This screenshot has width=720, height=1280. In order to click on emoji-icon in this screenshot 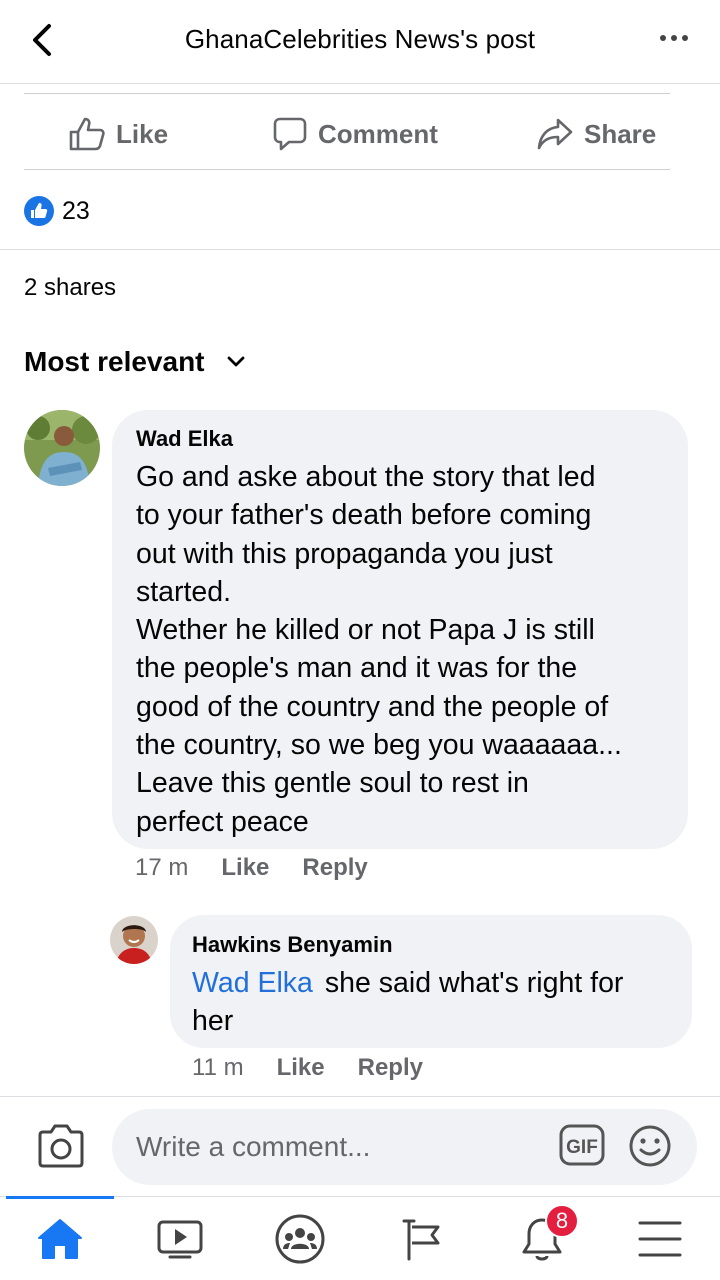, I will do `click(650, 1146)`.